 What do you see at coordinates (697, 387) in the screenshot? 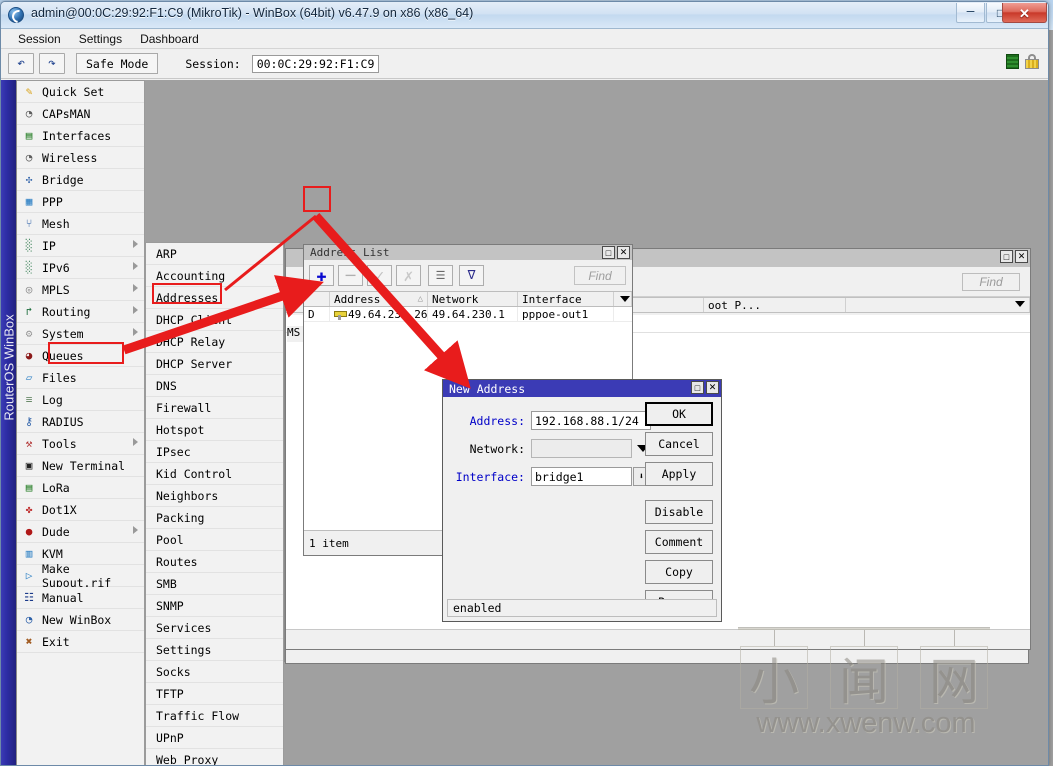
I see `new-address-maximize-button: □` at bounding box center [697, 387].